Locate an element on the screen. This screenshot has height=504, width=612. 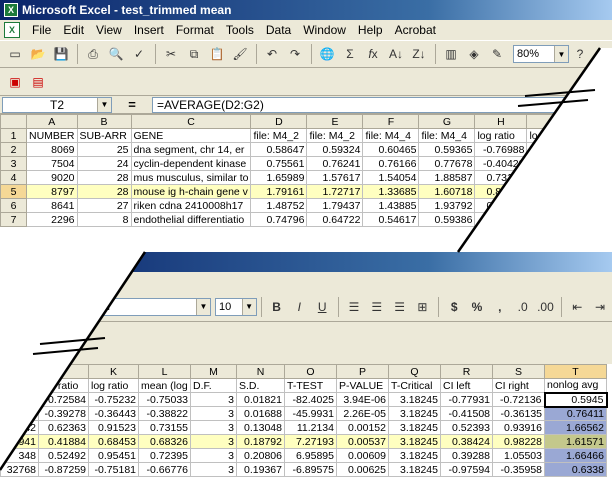
cell: -0.72136 is located at coordinates (518, 399).